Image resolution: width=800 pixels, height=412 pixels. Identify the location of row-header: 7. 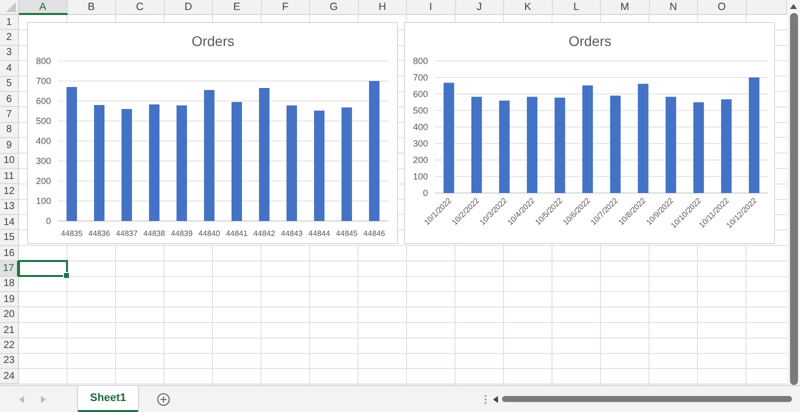
(9, 115).